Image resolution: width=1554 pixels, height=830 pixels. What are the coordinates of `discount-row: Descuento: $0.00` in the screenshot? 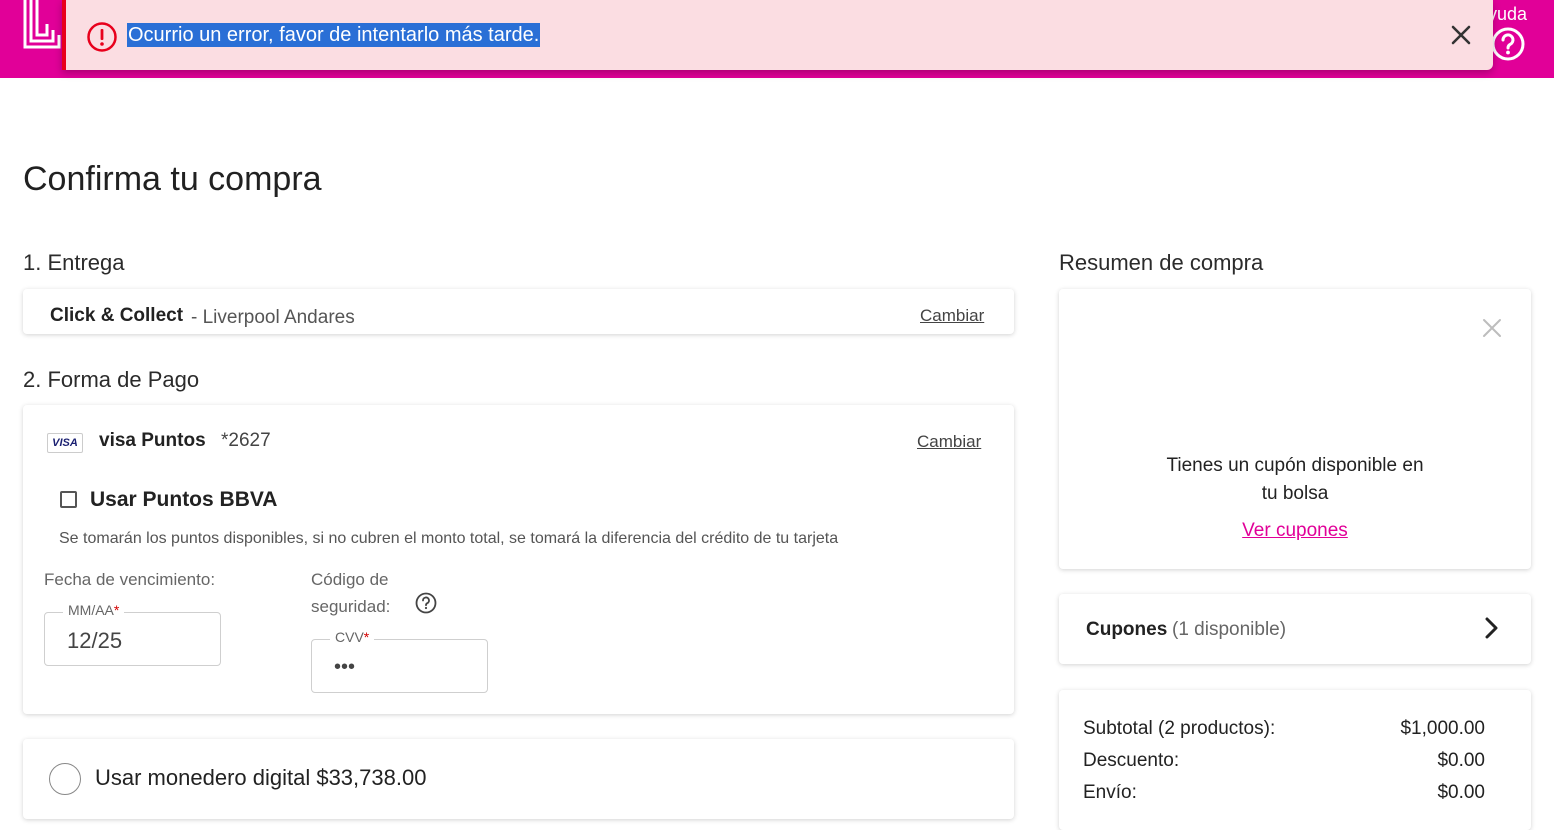 It's located at (1284, 761).